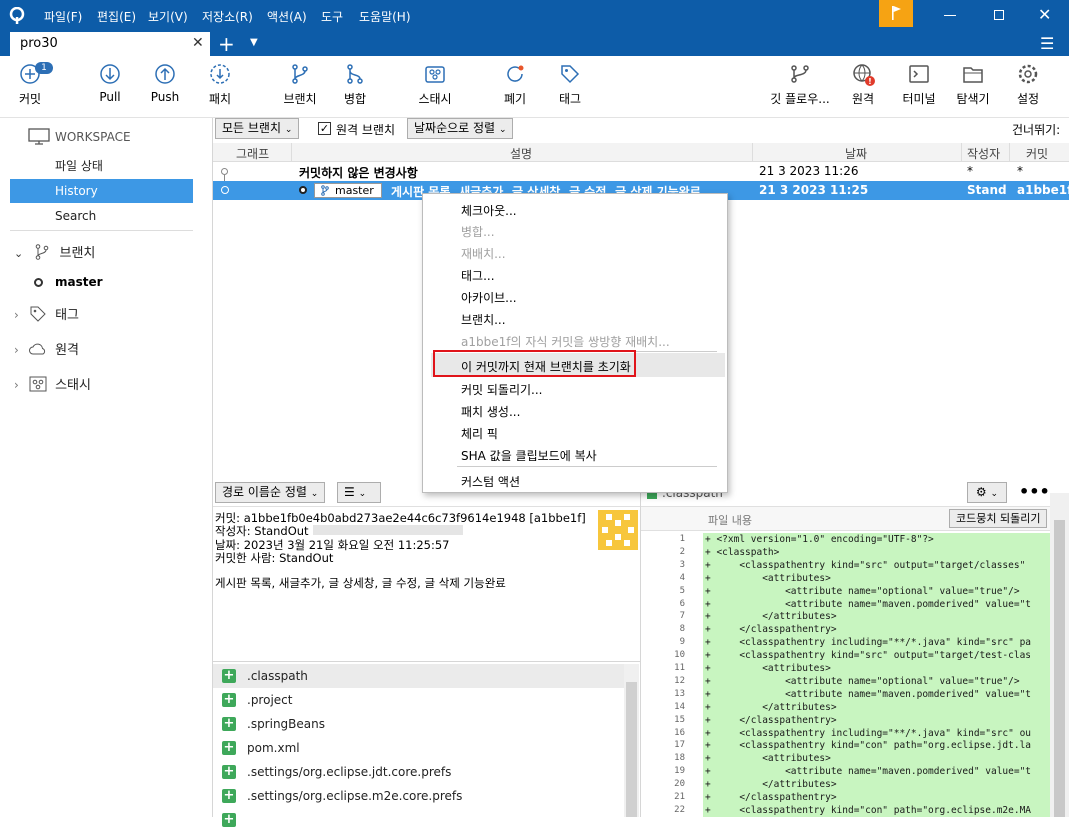  Describe the element at coordinates (631, 749) in the screenshot. I see `files-scrollbar-thumb` at that location.